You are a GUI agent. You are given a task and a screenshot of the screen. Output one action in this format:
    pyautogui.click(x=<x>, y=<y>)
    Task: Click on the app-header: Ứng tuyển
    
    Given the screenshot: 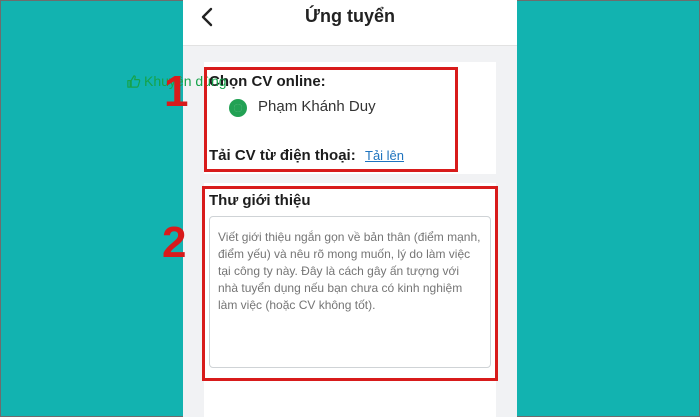 What is the action you would take?
    pyautogui.click(x=350, y=23)
    